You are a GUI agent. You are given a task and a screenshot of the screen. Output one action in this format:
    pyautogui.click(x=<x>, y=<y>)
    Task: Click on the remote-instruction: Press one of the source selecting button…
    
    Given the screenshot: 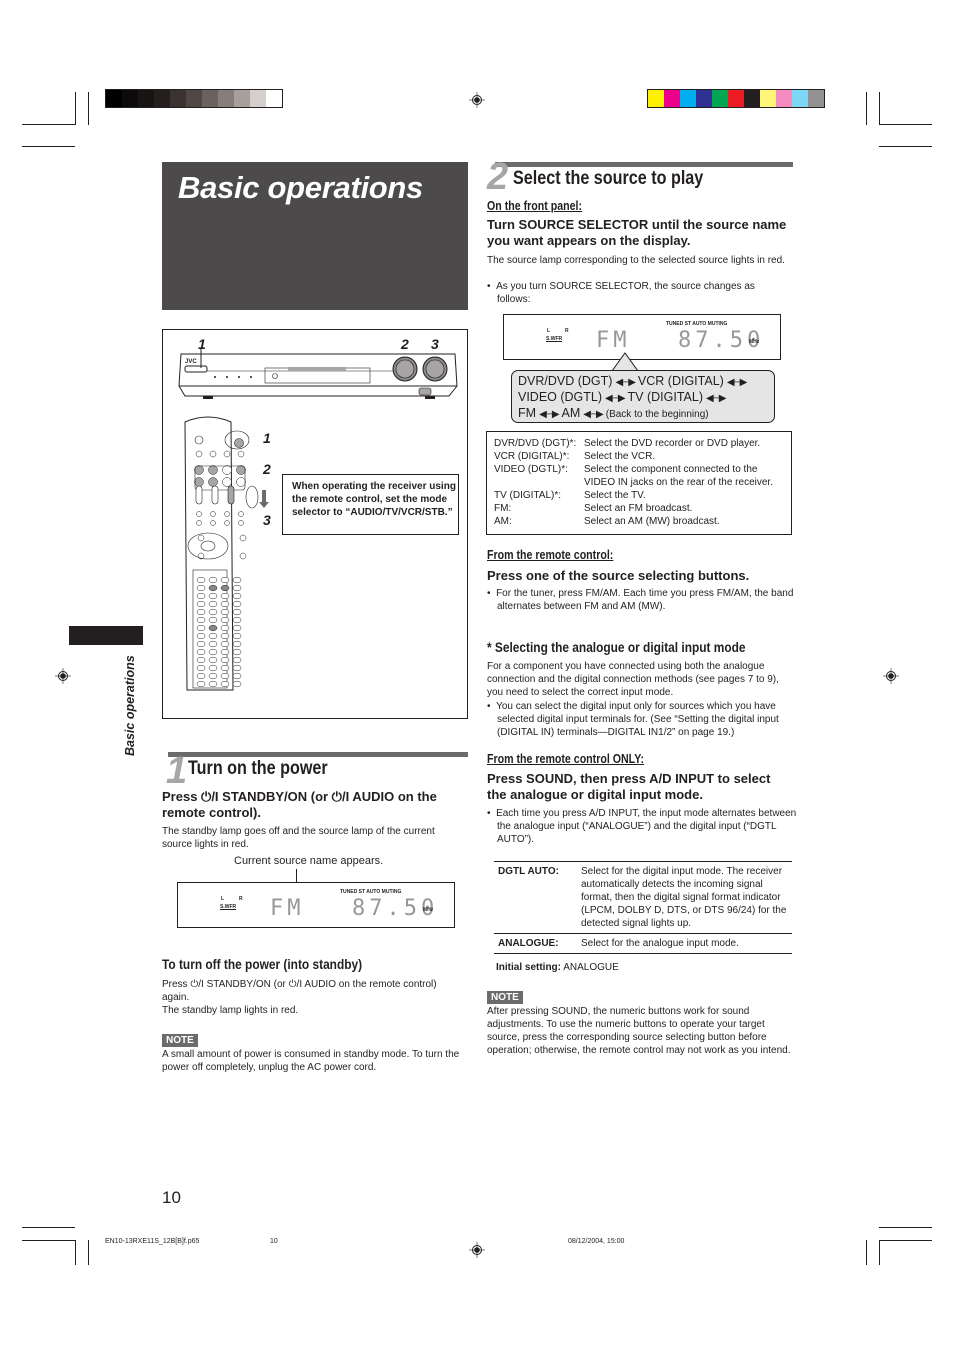 What is the action you would take?
    pyautogui.click(x=618, y=575)
    